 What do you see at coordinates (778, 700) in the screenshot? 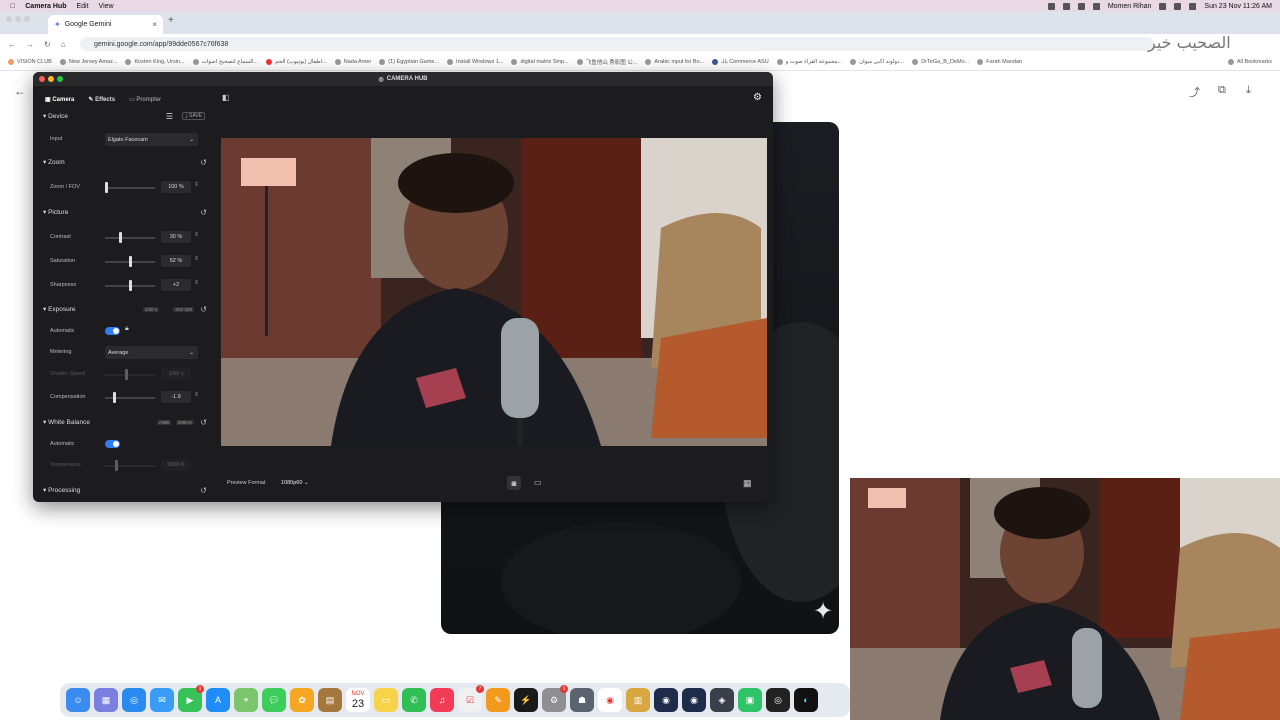
I see `obs-icon: ◎` at bounding box center [778, 700].